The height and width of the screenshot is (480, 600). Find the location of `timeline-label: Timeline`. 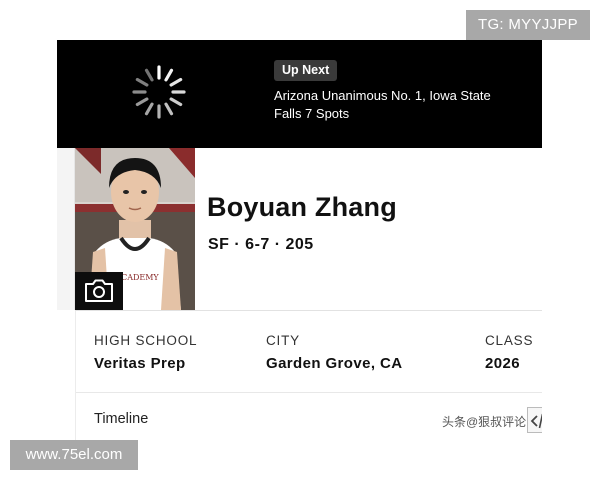

timeline-label: Timeline is located at coordinates (121, 419).